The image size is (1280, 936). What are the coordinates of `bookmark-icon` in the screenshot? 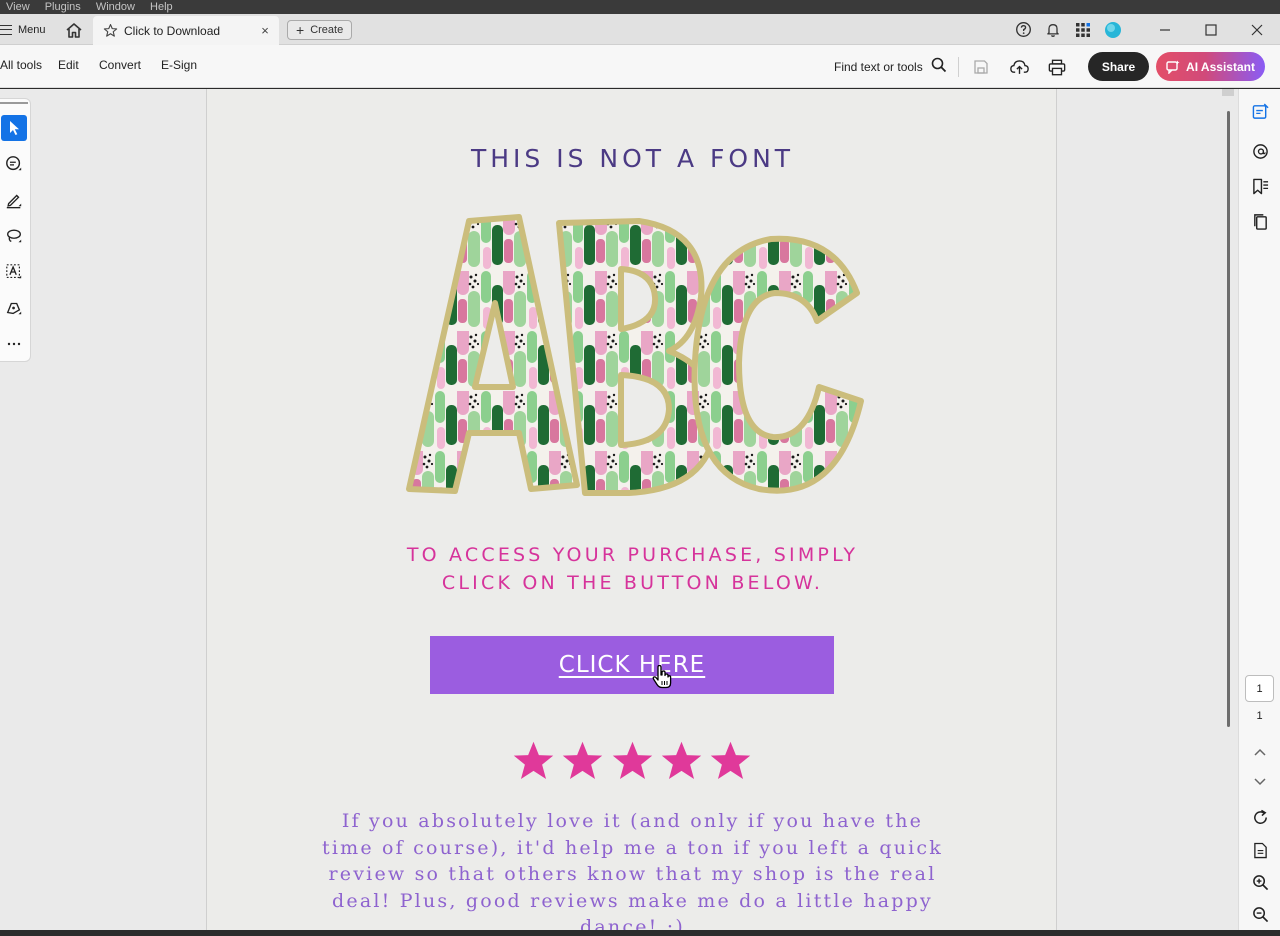 It's located at (1260, 186).